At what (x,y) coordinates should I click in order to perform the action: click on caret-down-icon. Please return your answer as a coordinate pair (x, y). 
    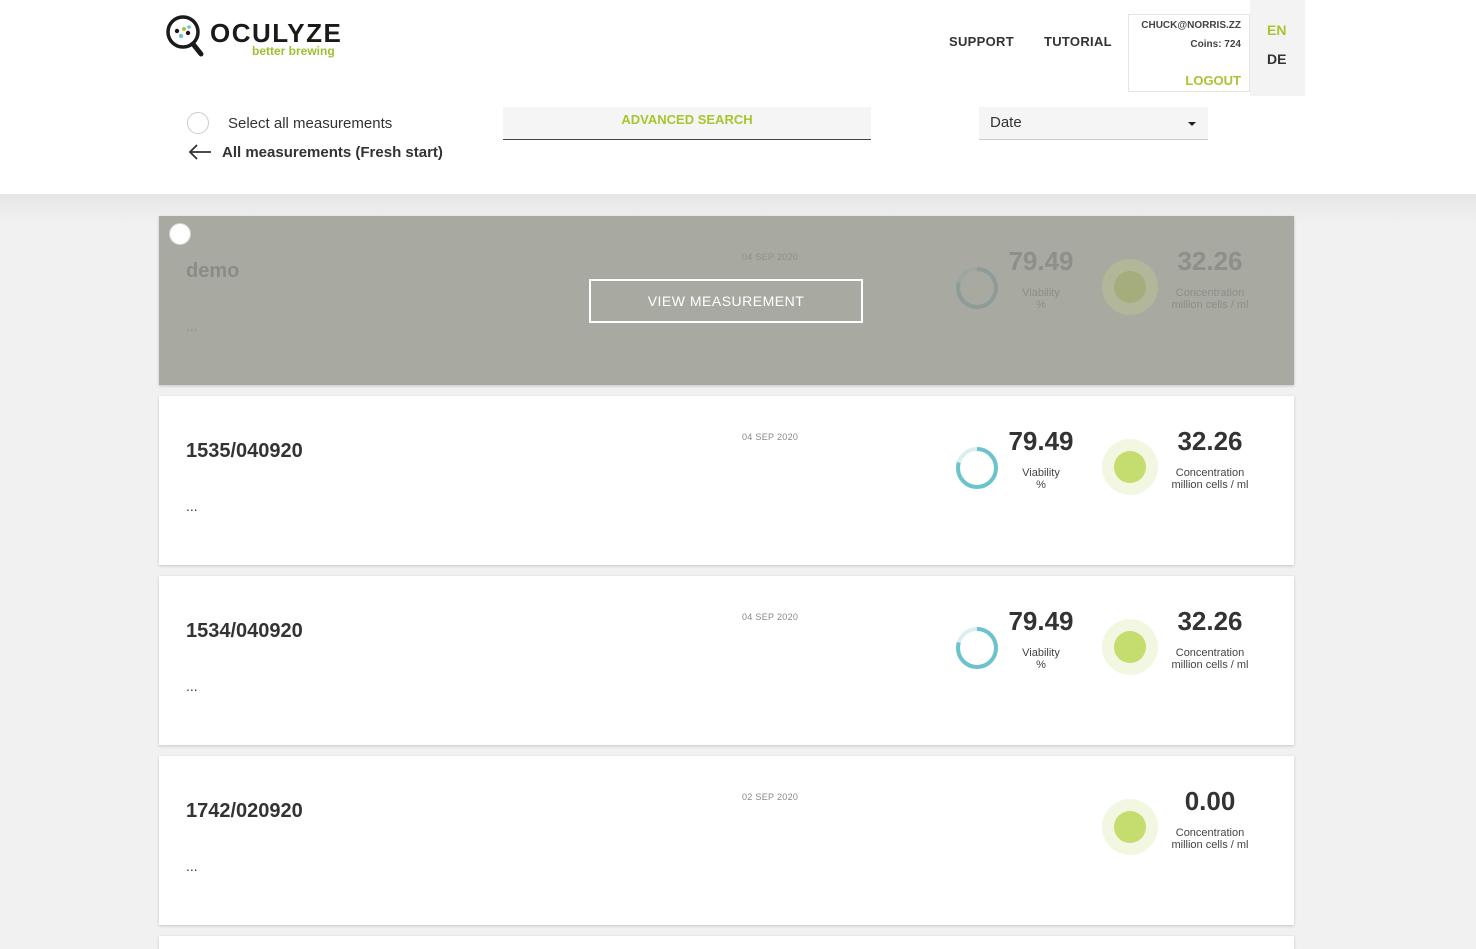
    Looking at the image, I should click on (1192, 124).